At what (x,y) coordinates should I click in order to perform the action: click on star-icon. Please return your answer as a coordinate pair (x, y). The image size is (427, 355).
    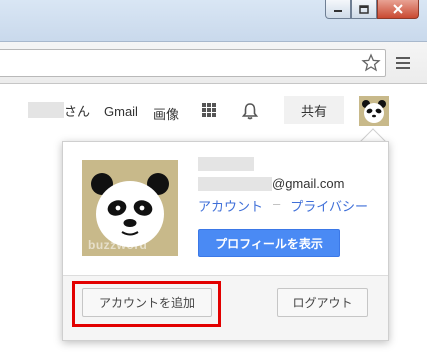
    Looking at the image, I should click on (371, 63).